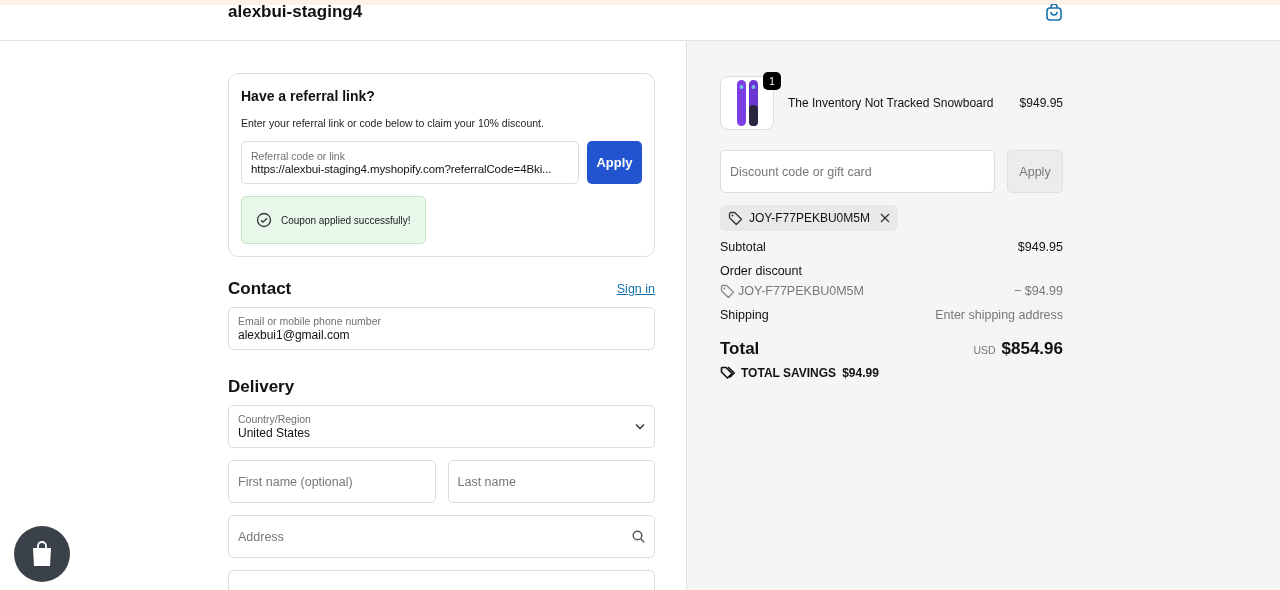 The width and height of the screenshot is (1280, 590). Describe the element at coordinates (1040, 247) in the screenshot. I see `line-value: $949.95` at that location.